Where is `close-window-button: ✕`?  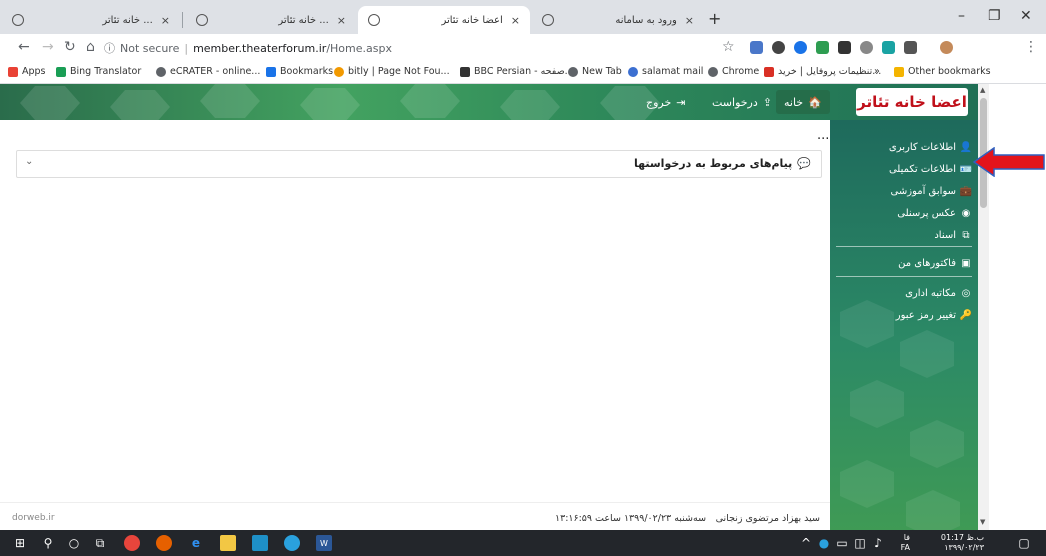 close-window-button: ✕ is located at coordinates (1026, 16).